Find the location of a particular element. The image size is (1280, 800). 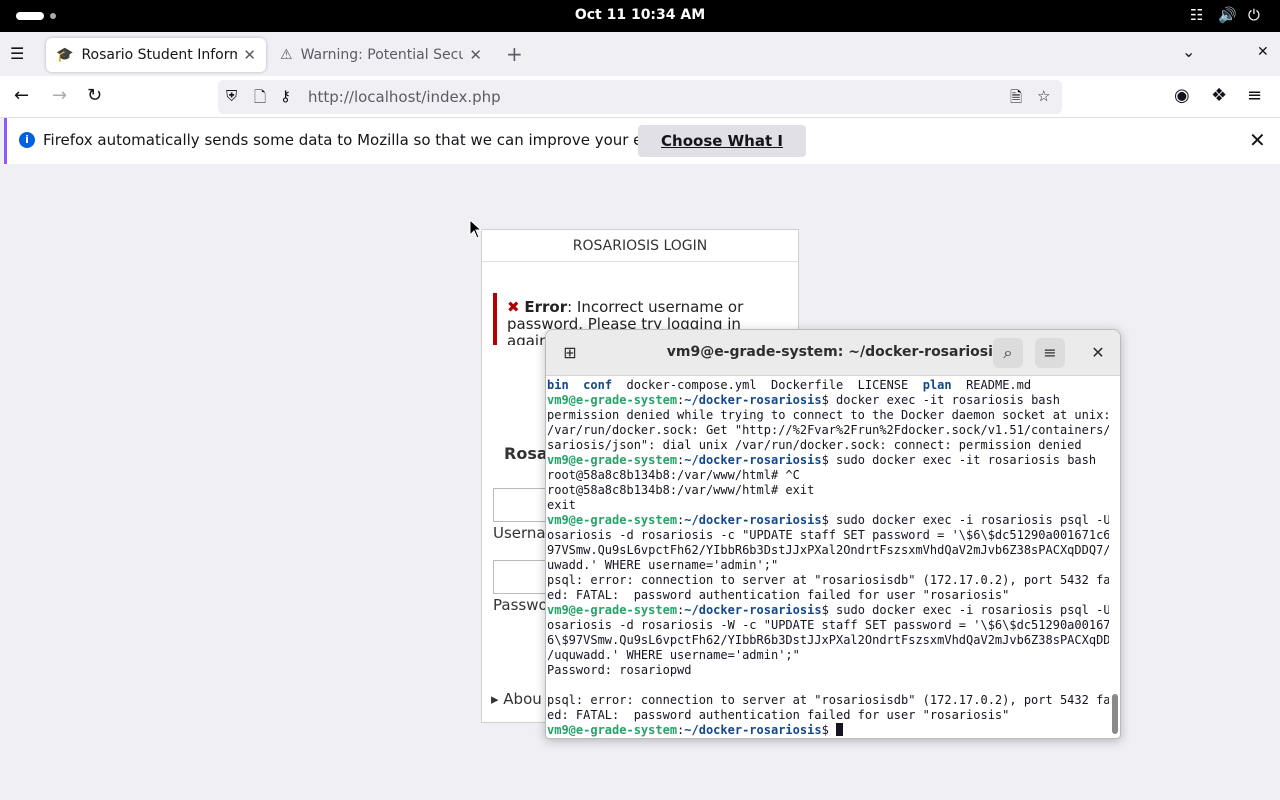

file-list-text: README.md is located at coordinates (991, 385).